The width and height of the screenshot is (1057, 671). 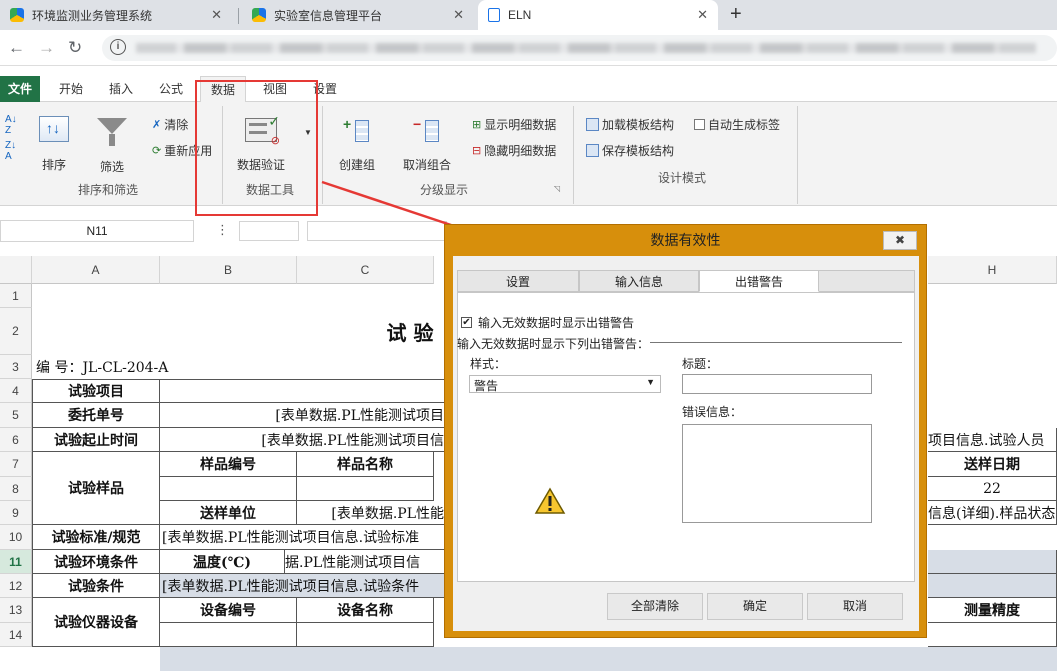 I want to click on hide-detail-button: ⊟ 隐藏明细数据, so click(x=514, y=150).